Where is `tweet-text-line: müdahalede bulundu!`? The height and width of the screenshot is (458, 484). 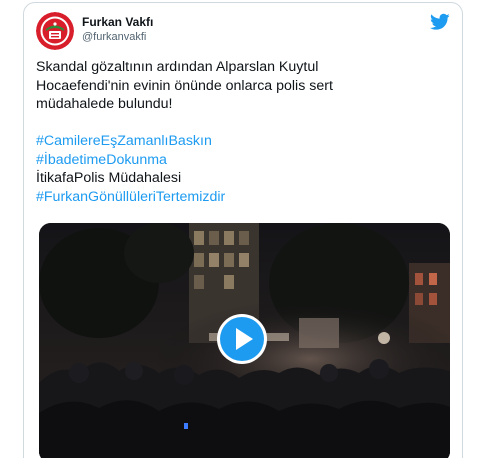 tweet-text-line: müdahalede bulundu! is located at coordinates (104, 104).